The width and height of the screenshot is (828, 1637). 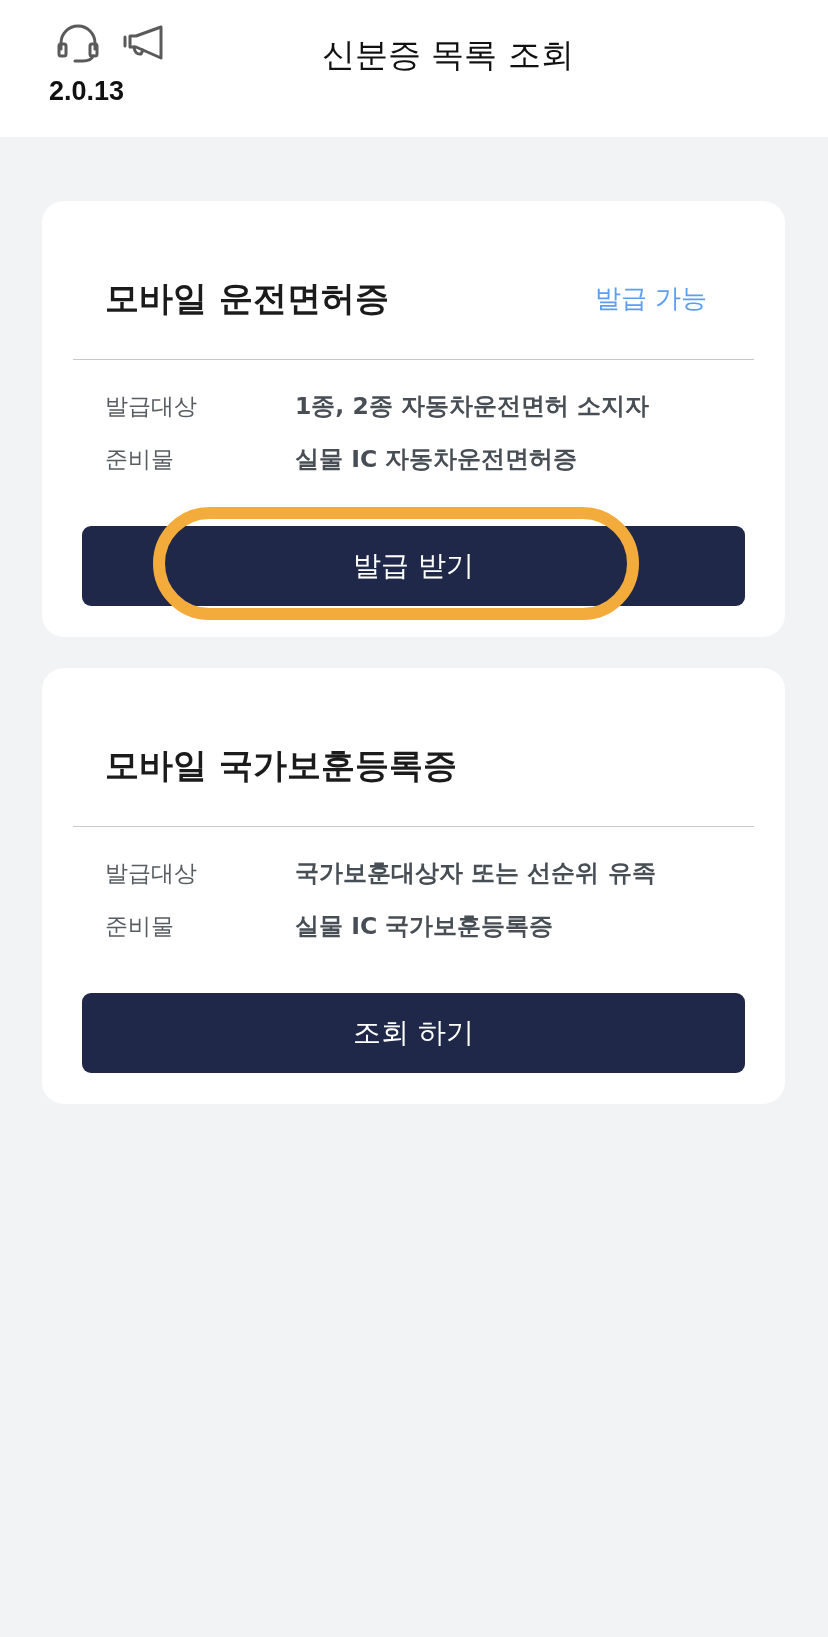 I want to click on detail-value: 실물 IC 국가보훈등록증, so click(x=424, y=926).